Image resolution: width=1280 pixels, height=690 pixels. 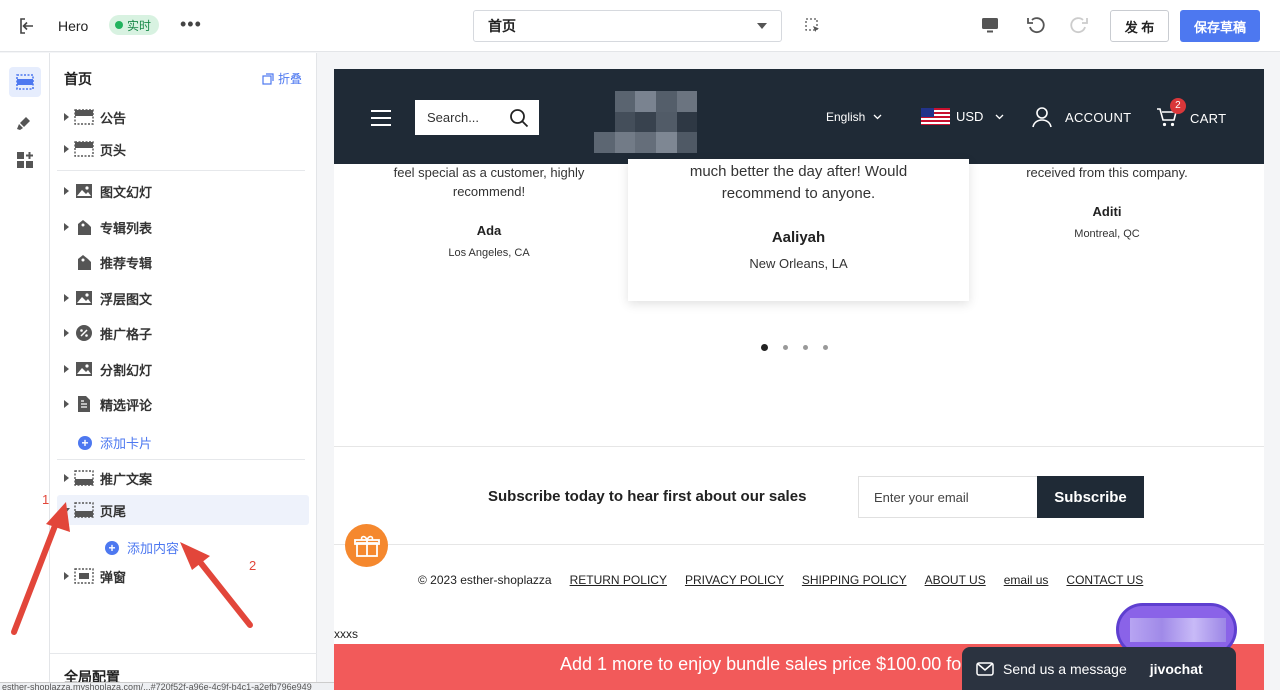 What do you see at coordinates (183, 149) in the screenshot?
I see `section-row-header: 页头` at bounding box center [183, 149].